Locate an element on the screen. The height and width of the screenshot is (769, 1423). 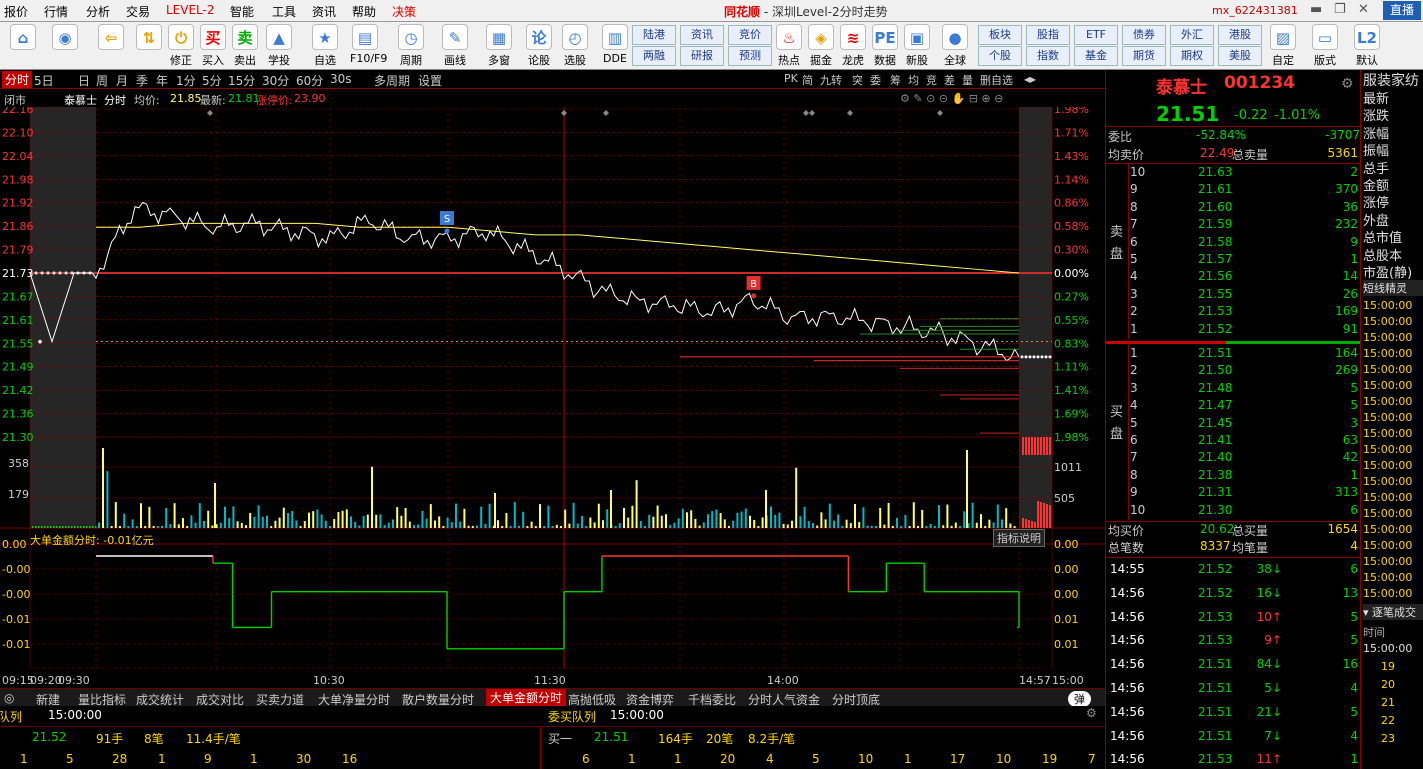
period-tab: 年 is located at coordinates (162, 80).